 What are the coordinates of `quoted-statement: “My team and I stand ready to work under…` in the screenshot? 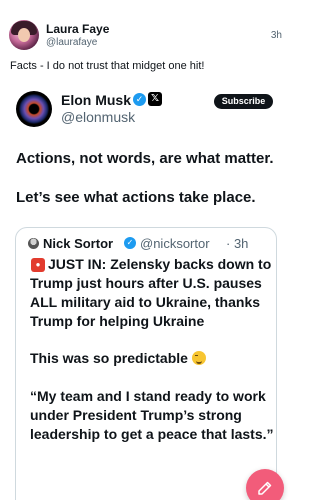 It's located at (152, 415).